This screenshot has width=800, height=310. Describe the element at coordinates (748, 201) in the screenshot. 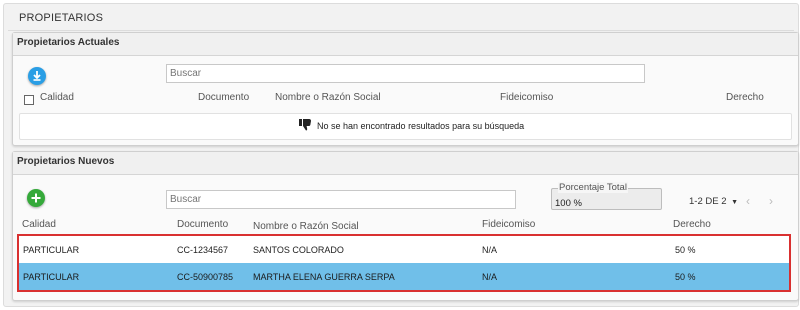

I see `chevron-left-icon: ‹` at that location.